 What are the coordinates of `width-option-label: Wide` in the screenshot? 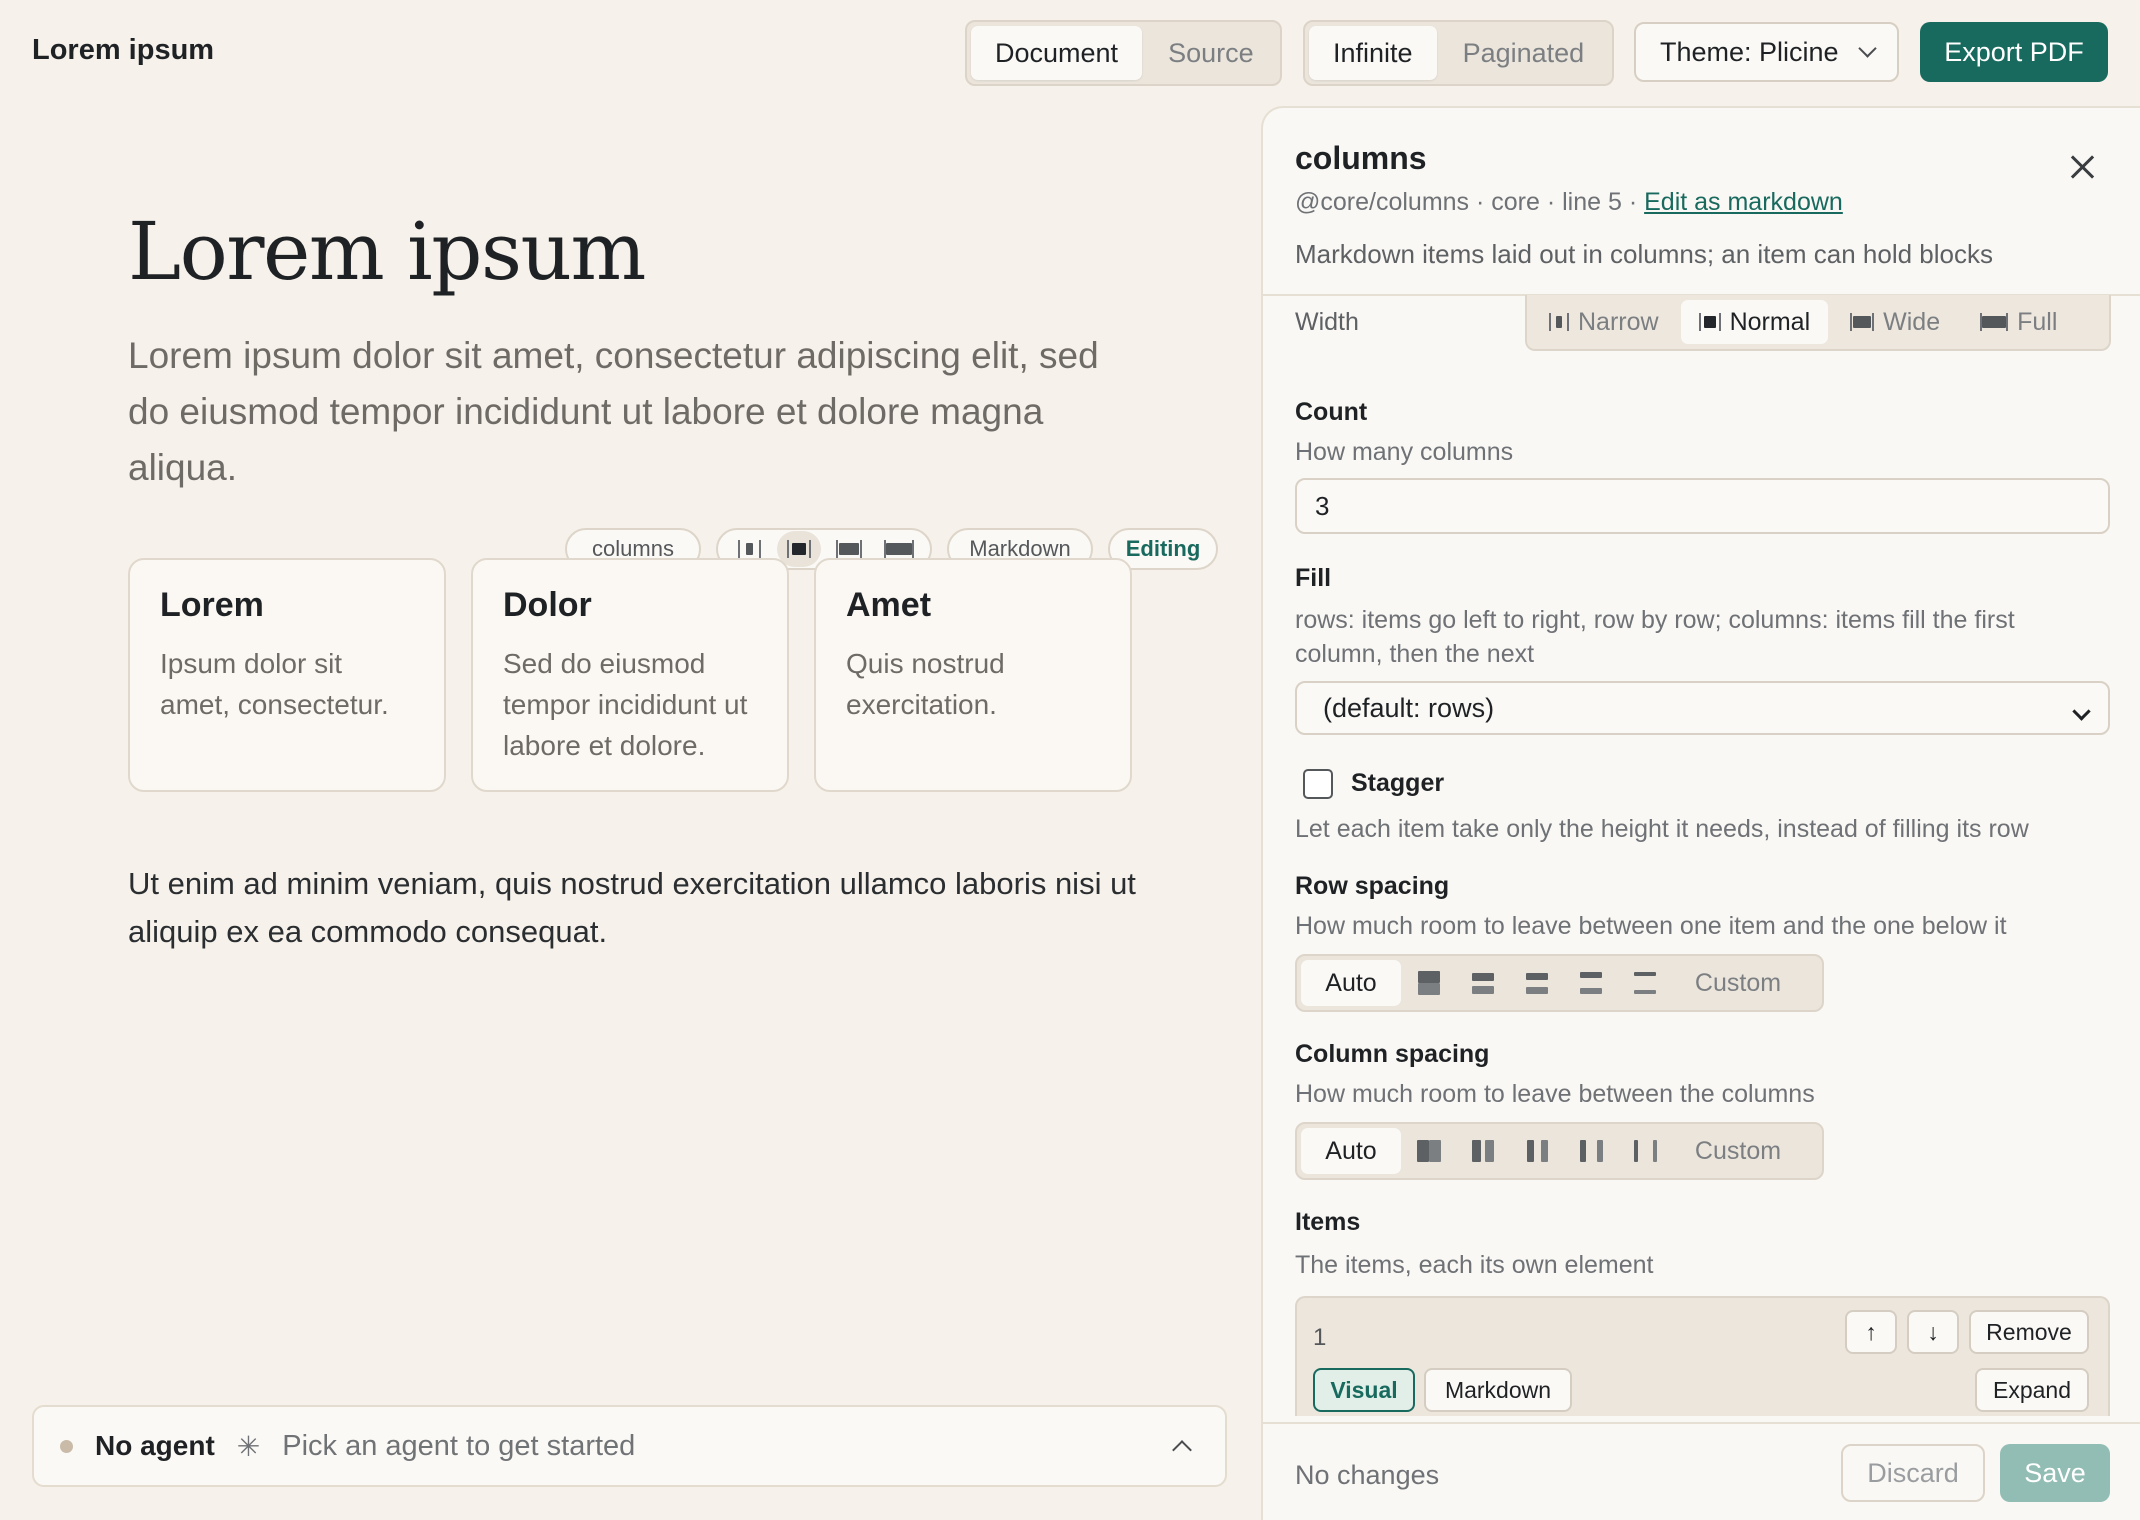 It's located at (1912, 321).